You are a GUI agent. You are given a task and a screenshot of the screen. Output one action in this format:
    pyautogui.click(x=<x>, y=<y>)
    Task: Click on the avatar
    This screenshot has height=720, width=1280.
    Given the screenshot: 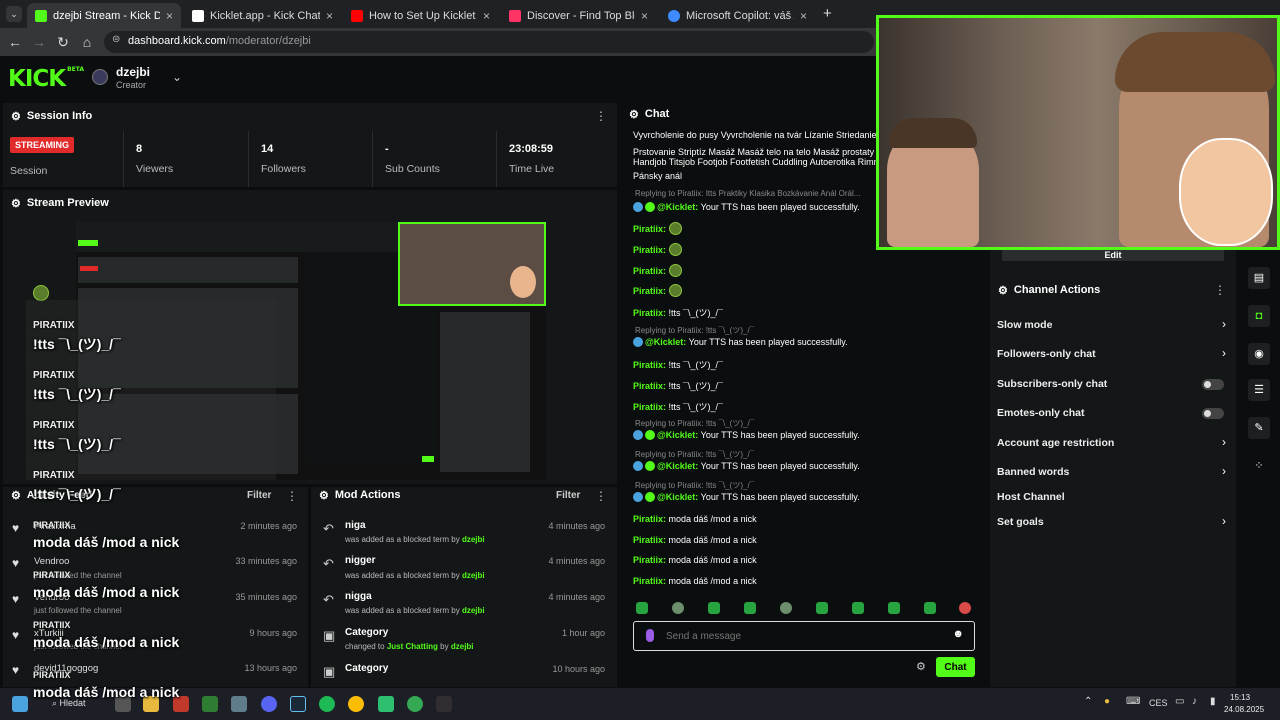 What is the action you would take?
    pyautogui.click(x=100, y=77)
    